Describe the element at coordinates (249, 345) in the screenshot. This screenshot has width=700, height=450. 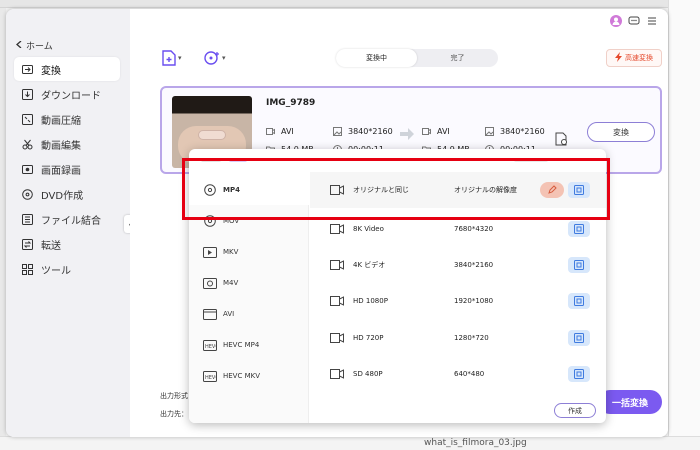
I see `format-item-hevc-mp4: HEVC HEVC MP4` at that location.